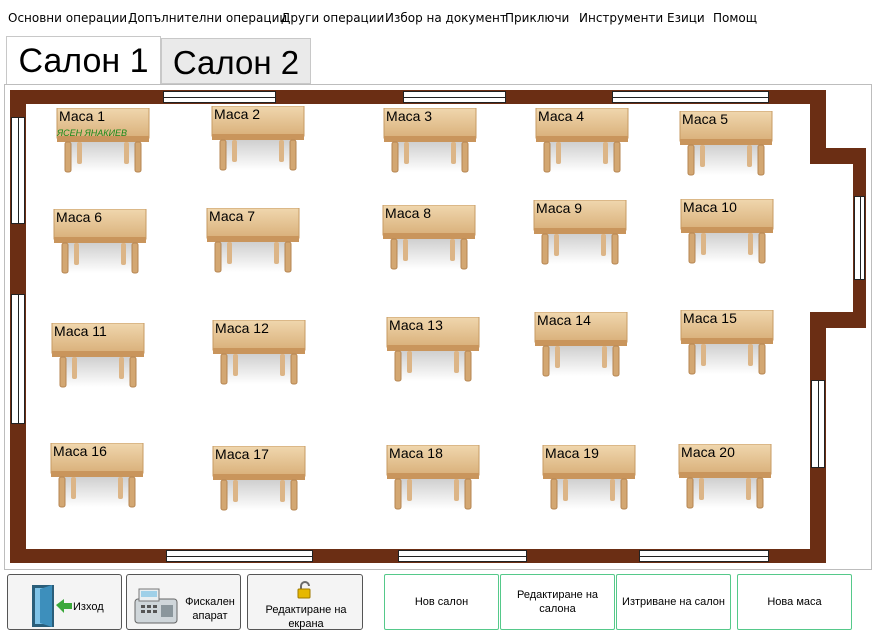  Describe the element at coordinates (429, 240) in the screenshot. I see `table-8: Маса 8` at that location.